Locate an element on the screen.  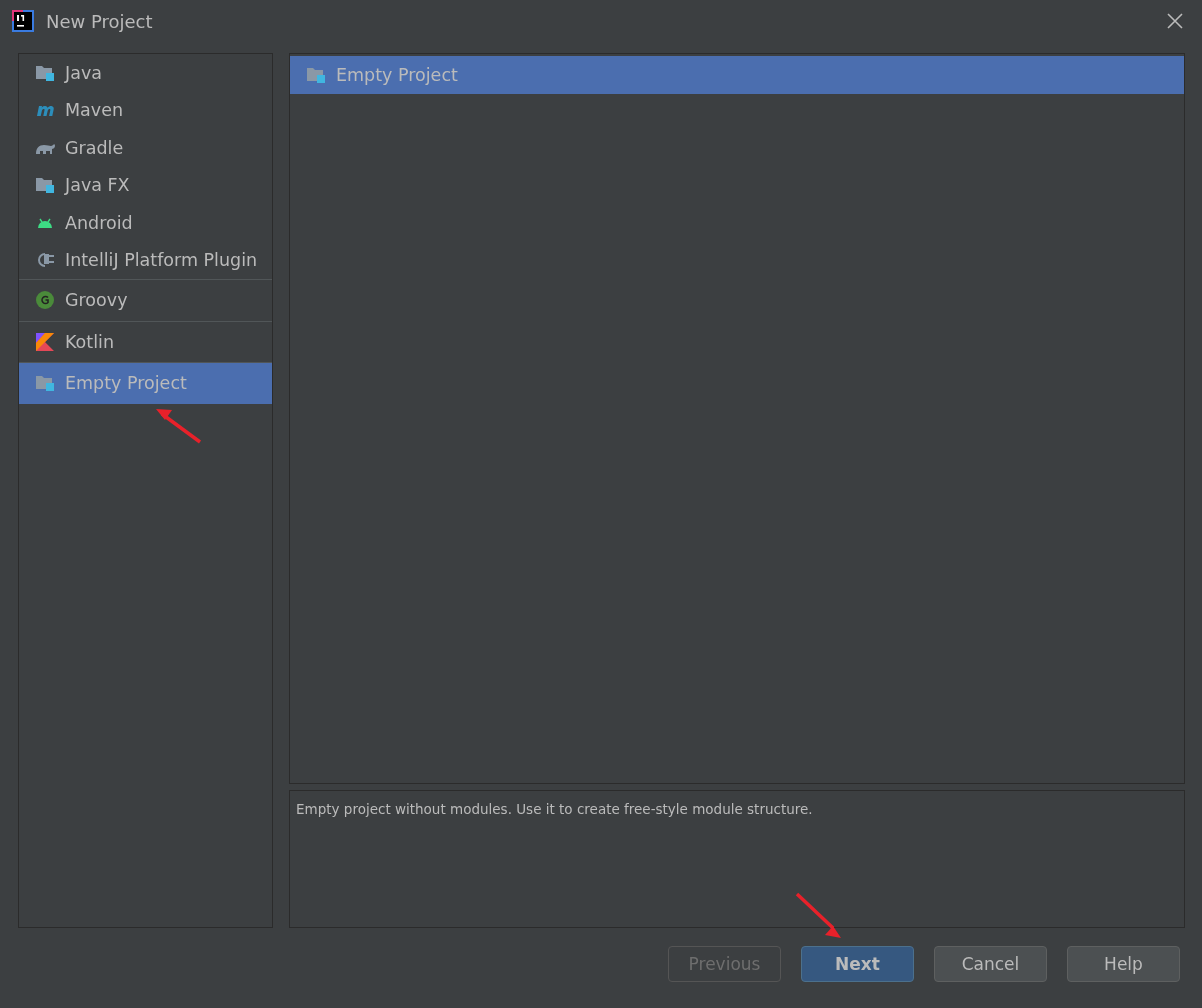
sidebar-item: Maven is located at coordinates (145, 110).